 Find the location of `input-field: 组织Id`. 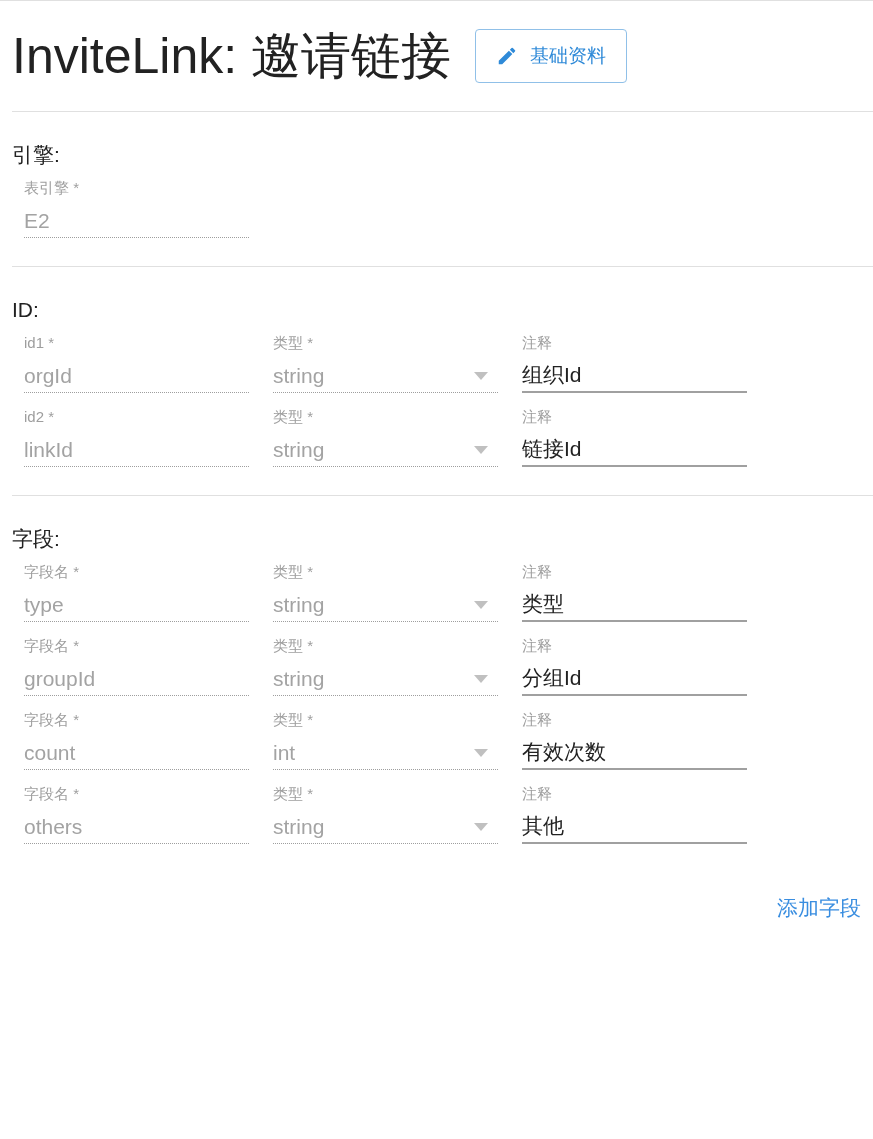

input-field: 组织Id is located at coordinates (634, 376).